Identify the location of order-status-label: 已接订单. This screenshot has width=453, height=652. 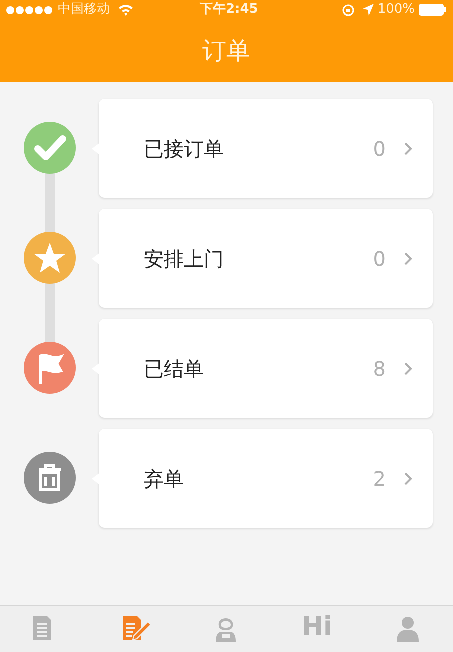
(184, 149).